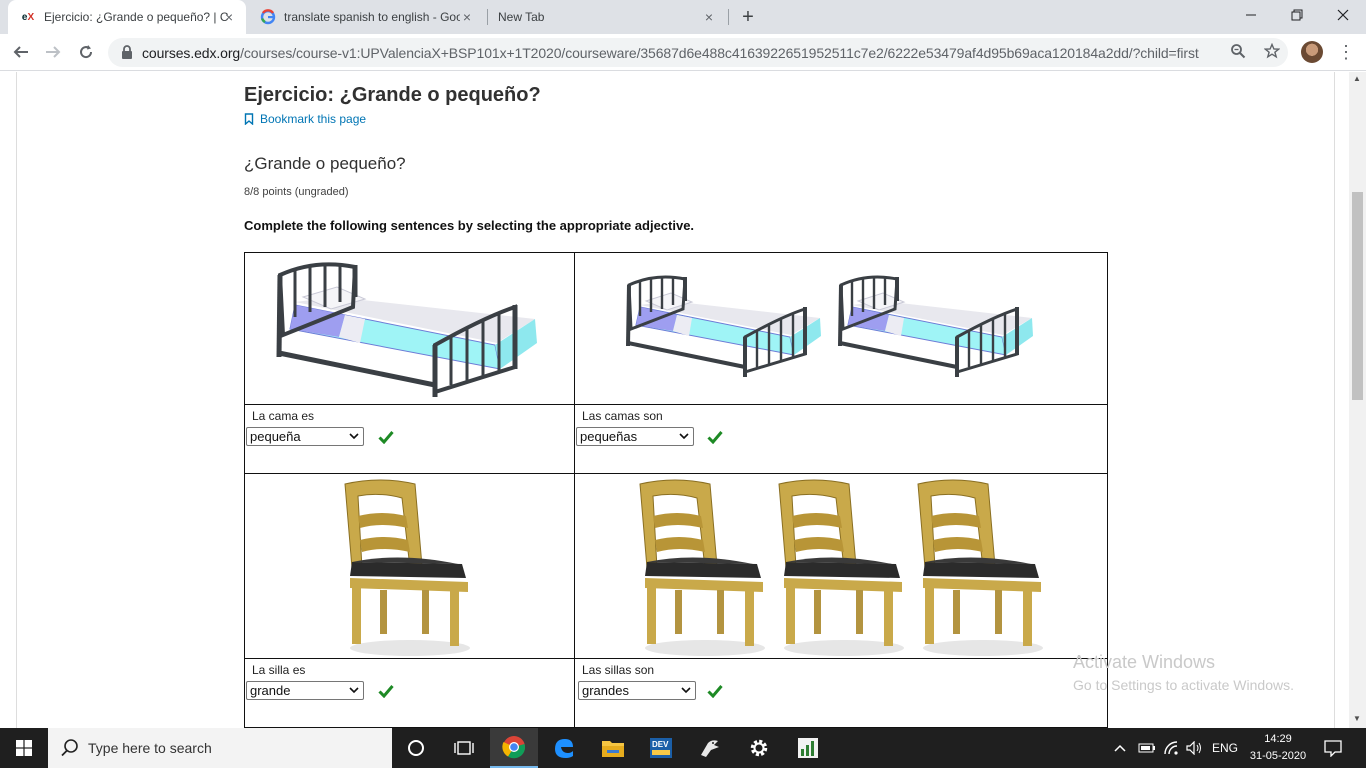 This screenshot has width=1366, height=768. I want to click on spreadsheet-taskbar-button, so click(808, 748).